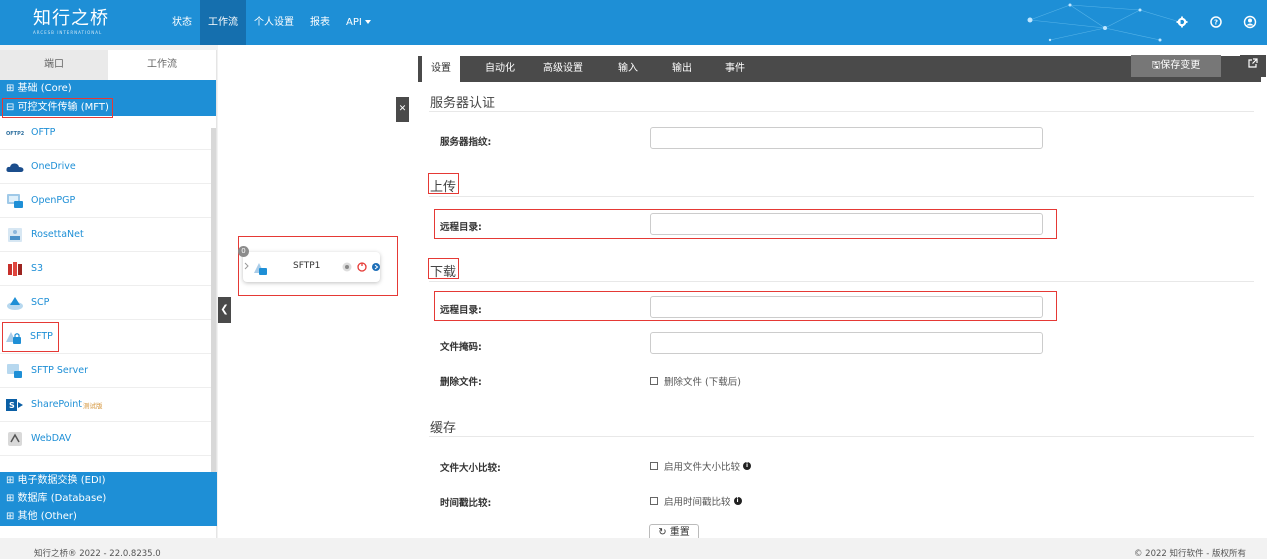 The height and width of the screenshot is (559, 1267). Describe the element at coordinates (108, 517) in the screenshot. I see `category-other: ⊞ 其他 (Other)` at that location.